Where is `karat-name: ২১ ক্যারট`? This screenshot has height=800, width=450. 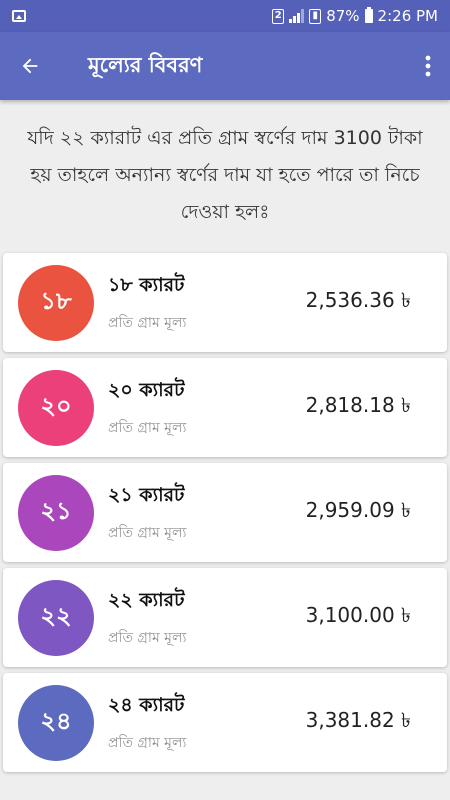
karat-name: ২১ ক্যারট is located at coordinates (146, 494).